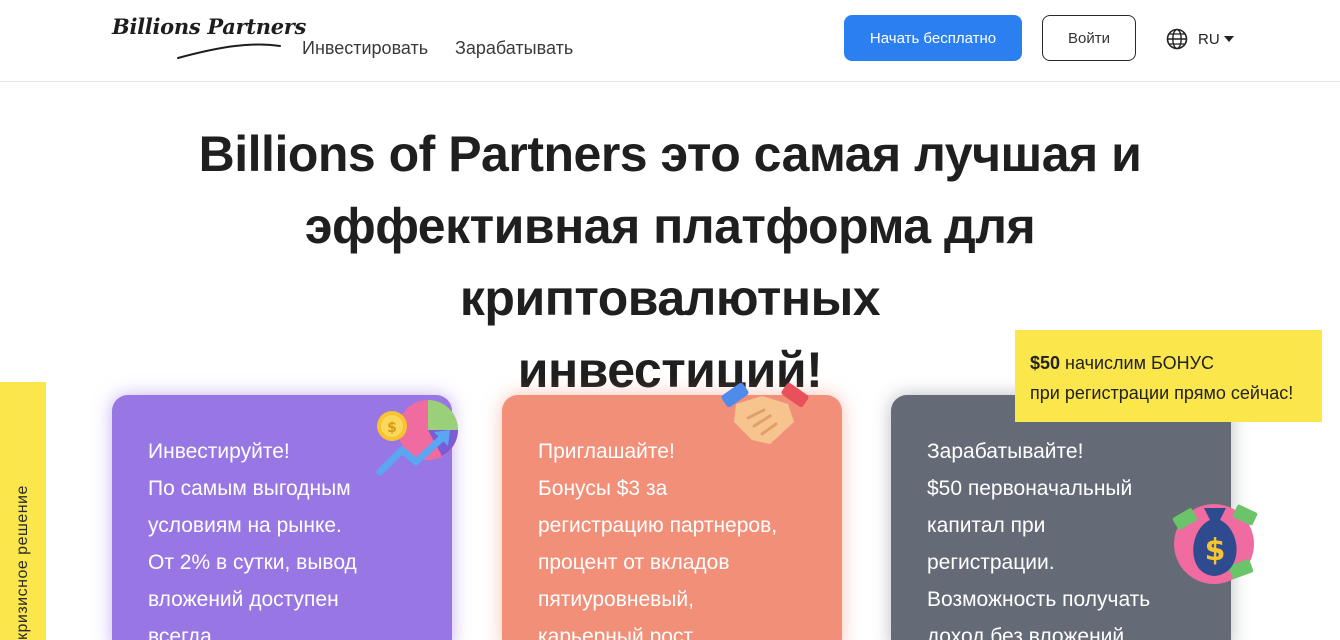 The height and width of the screenshot is (640, 1340). I want to click on globe-icon, so click(1177, 39).